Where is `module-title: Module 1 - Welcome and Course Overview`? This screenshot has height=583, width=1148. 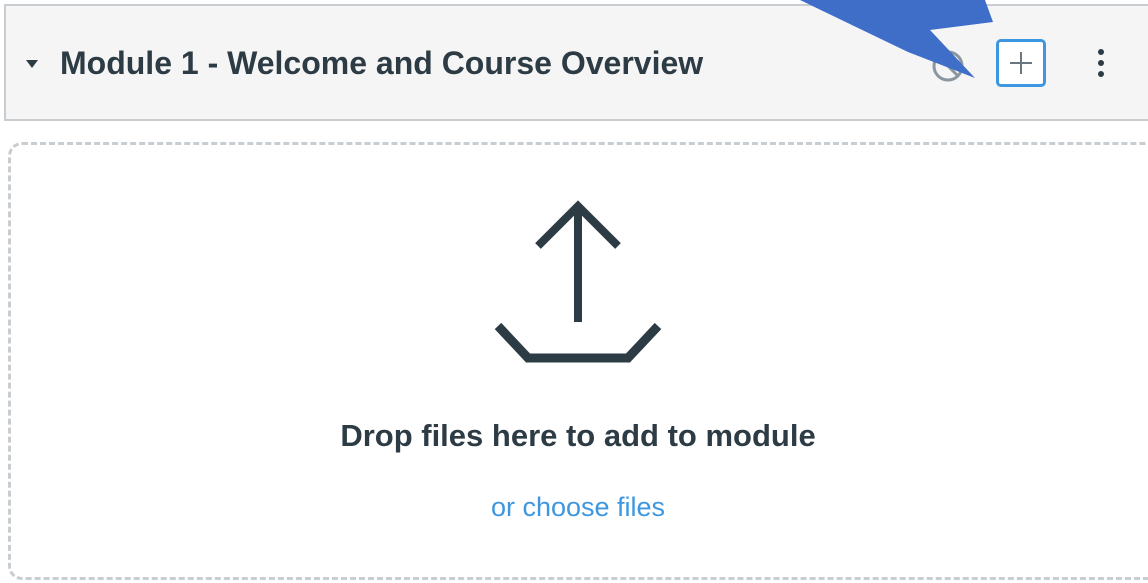 module-title: Module 1 - Welcome and Course Overview is located at coordinates (381, 63).